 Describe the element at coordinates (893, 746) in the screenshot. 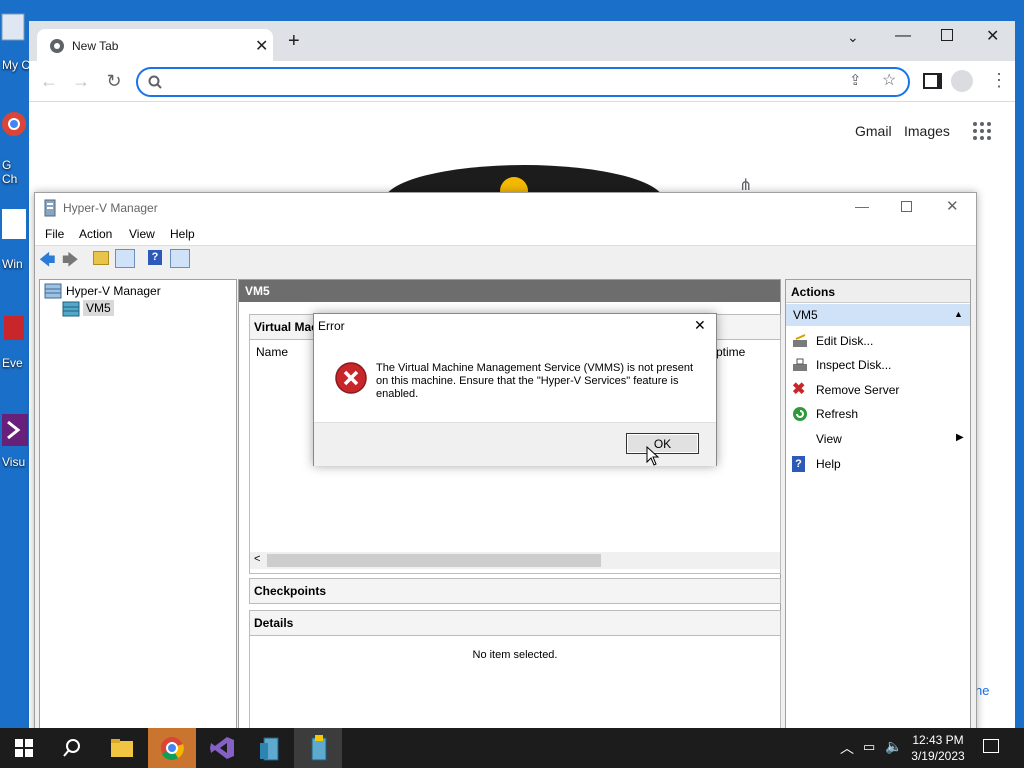

I see `volume-icon: 🔈` at that location.